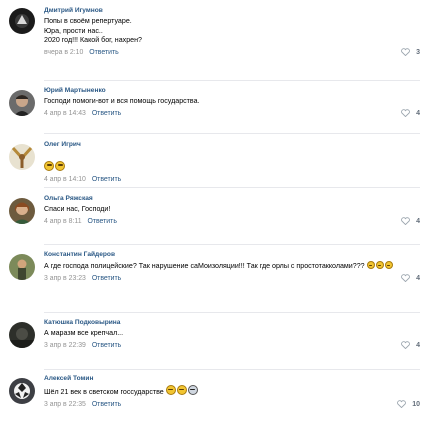 This screenshot has width=438, height=422. I want to click on comment-date: 3 апр в 22:35, so click(65, 404).